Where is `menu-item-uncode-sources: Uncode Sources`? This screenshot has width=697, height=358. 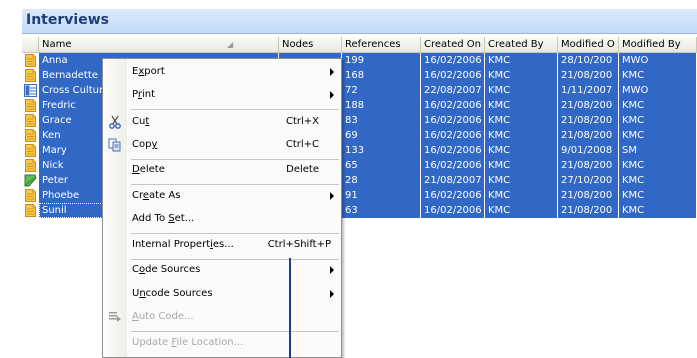 menu-item-uncode-sources: Uncode Sources is located at coordinates (222, 295).